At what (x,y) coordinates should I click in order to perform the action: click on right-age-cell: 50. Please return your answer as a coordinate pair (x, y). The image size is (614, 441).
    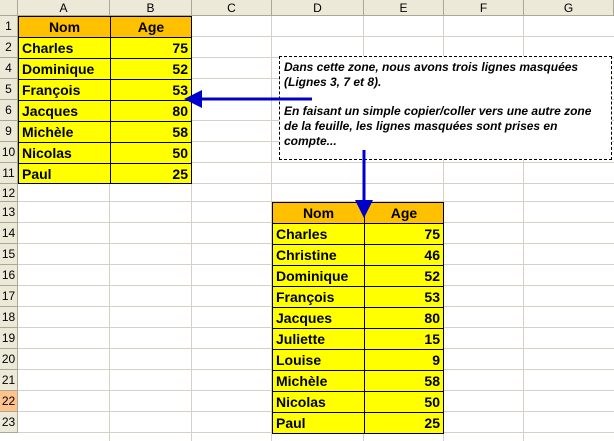
    Looking at the image, I should click on (404, 402).